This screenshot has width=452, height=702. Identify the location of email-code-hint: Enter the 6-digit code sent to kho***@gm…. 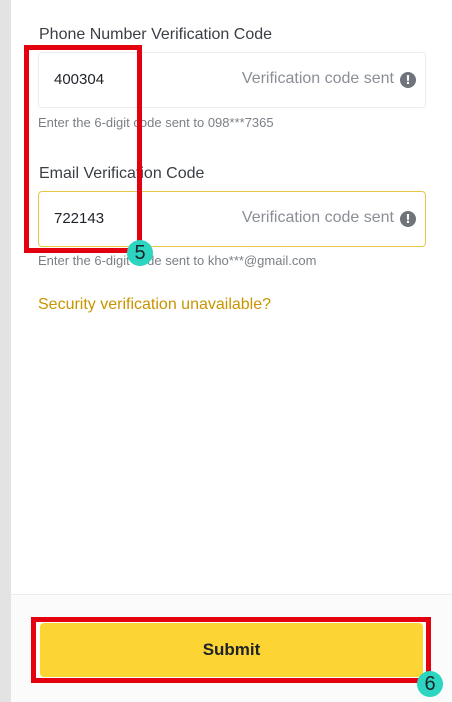
(177, 260).